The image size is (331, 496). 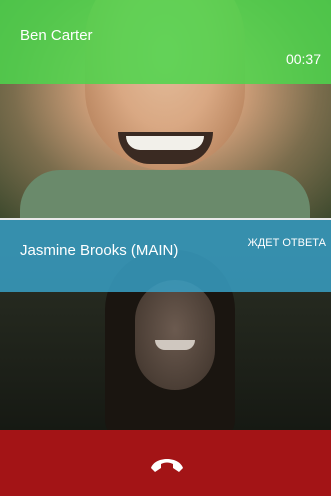 I want to click on call-duration: 00:37, so click(x=303, y=59).